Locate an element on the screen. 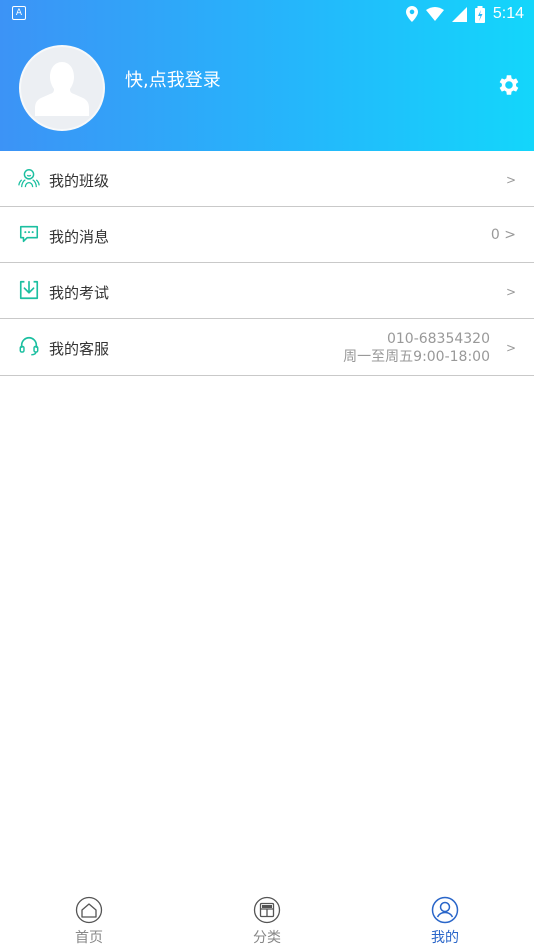 This screenshot has width=534, height=950. status-indicators: 5:14 is located at coordinates (464, 14).